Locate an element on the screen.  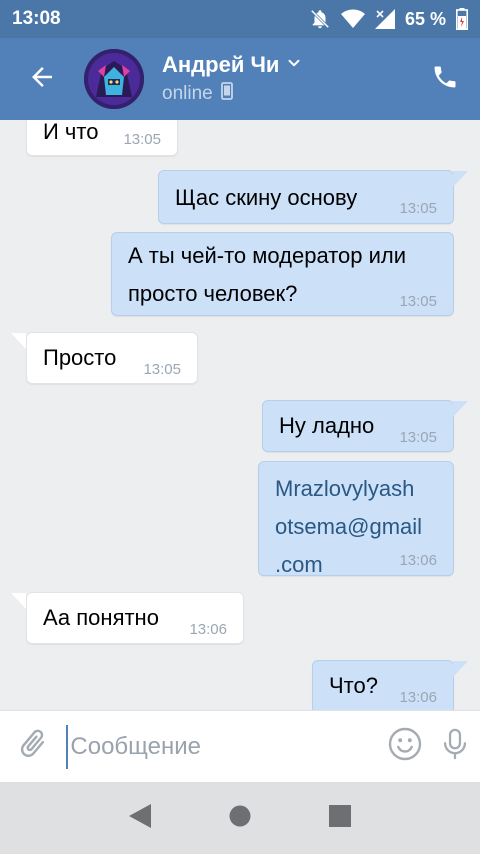
square-recents-icon is located at coordinates (340, 818).